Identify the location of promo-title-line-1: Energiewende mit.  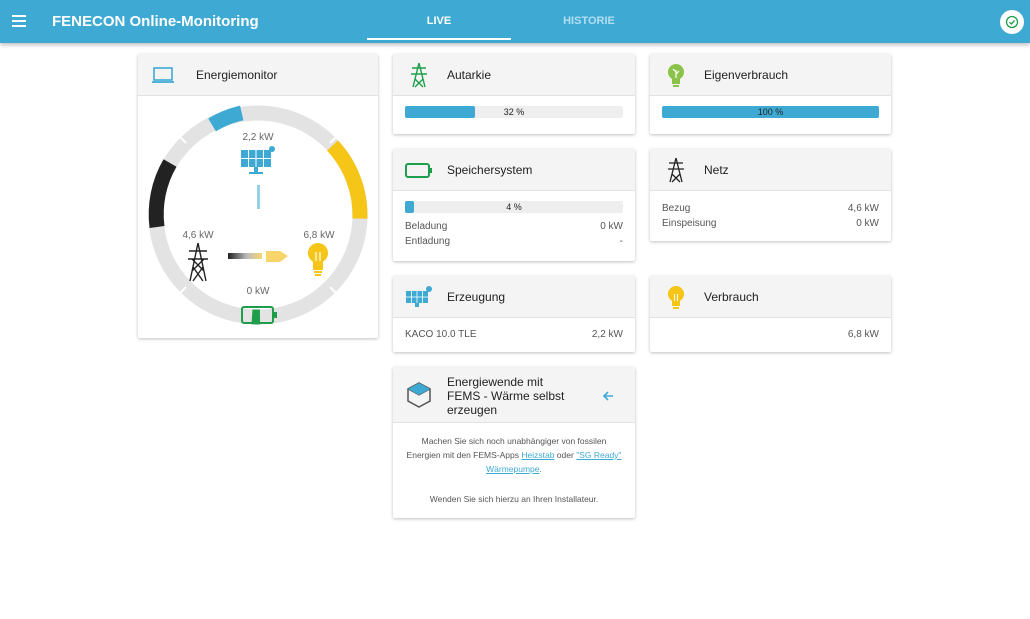
(495, 382).